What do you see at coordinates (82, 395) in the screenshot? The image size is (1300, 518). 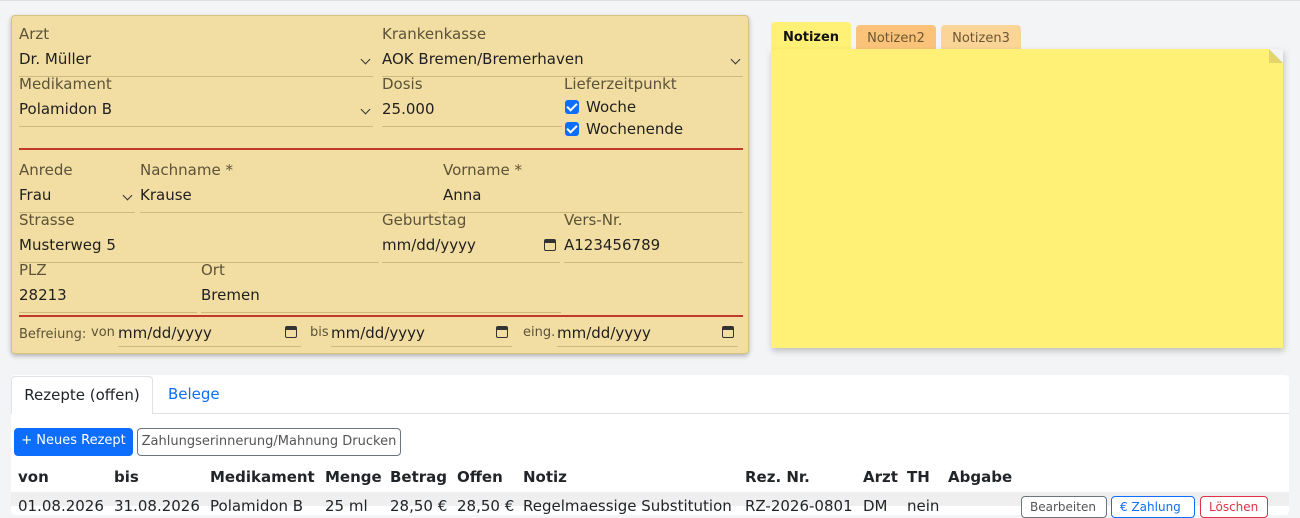 I see `tab-rezepte-offen: Rezepte (offen)` at bounding box center [82, 395].